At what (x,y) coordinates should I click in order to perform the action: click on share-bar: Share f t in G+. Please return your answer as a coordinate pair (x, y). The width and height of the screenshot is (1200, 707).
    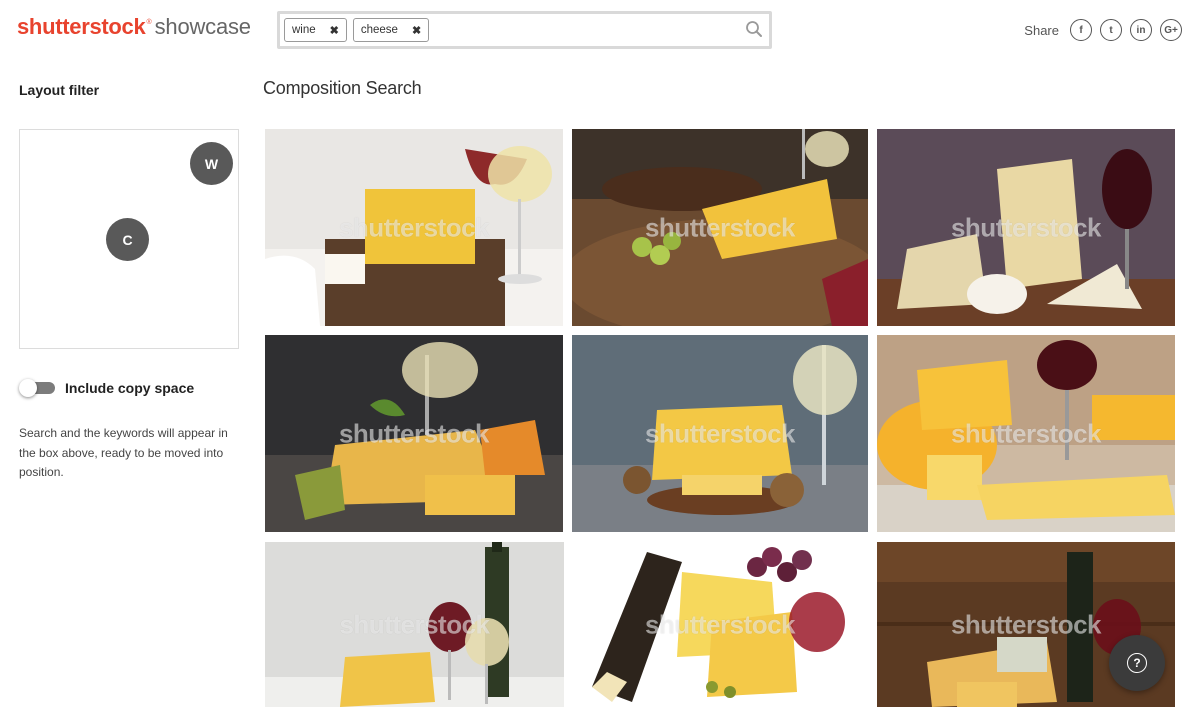
    Looking at the image, I should click on (1103, 30).